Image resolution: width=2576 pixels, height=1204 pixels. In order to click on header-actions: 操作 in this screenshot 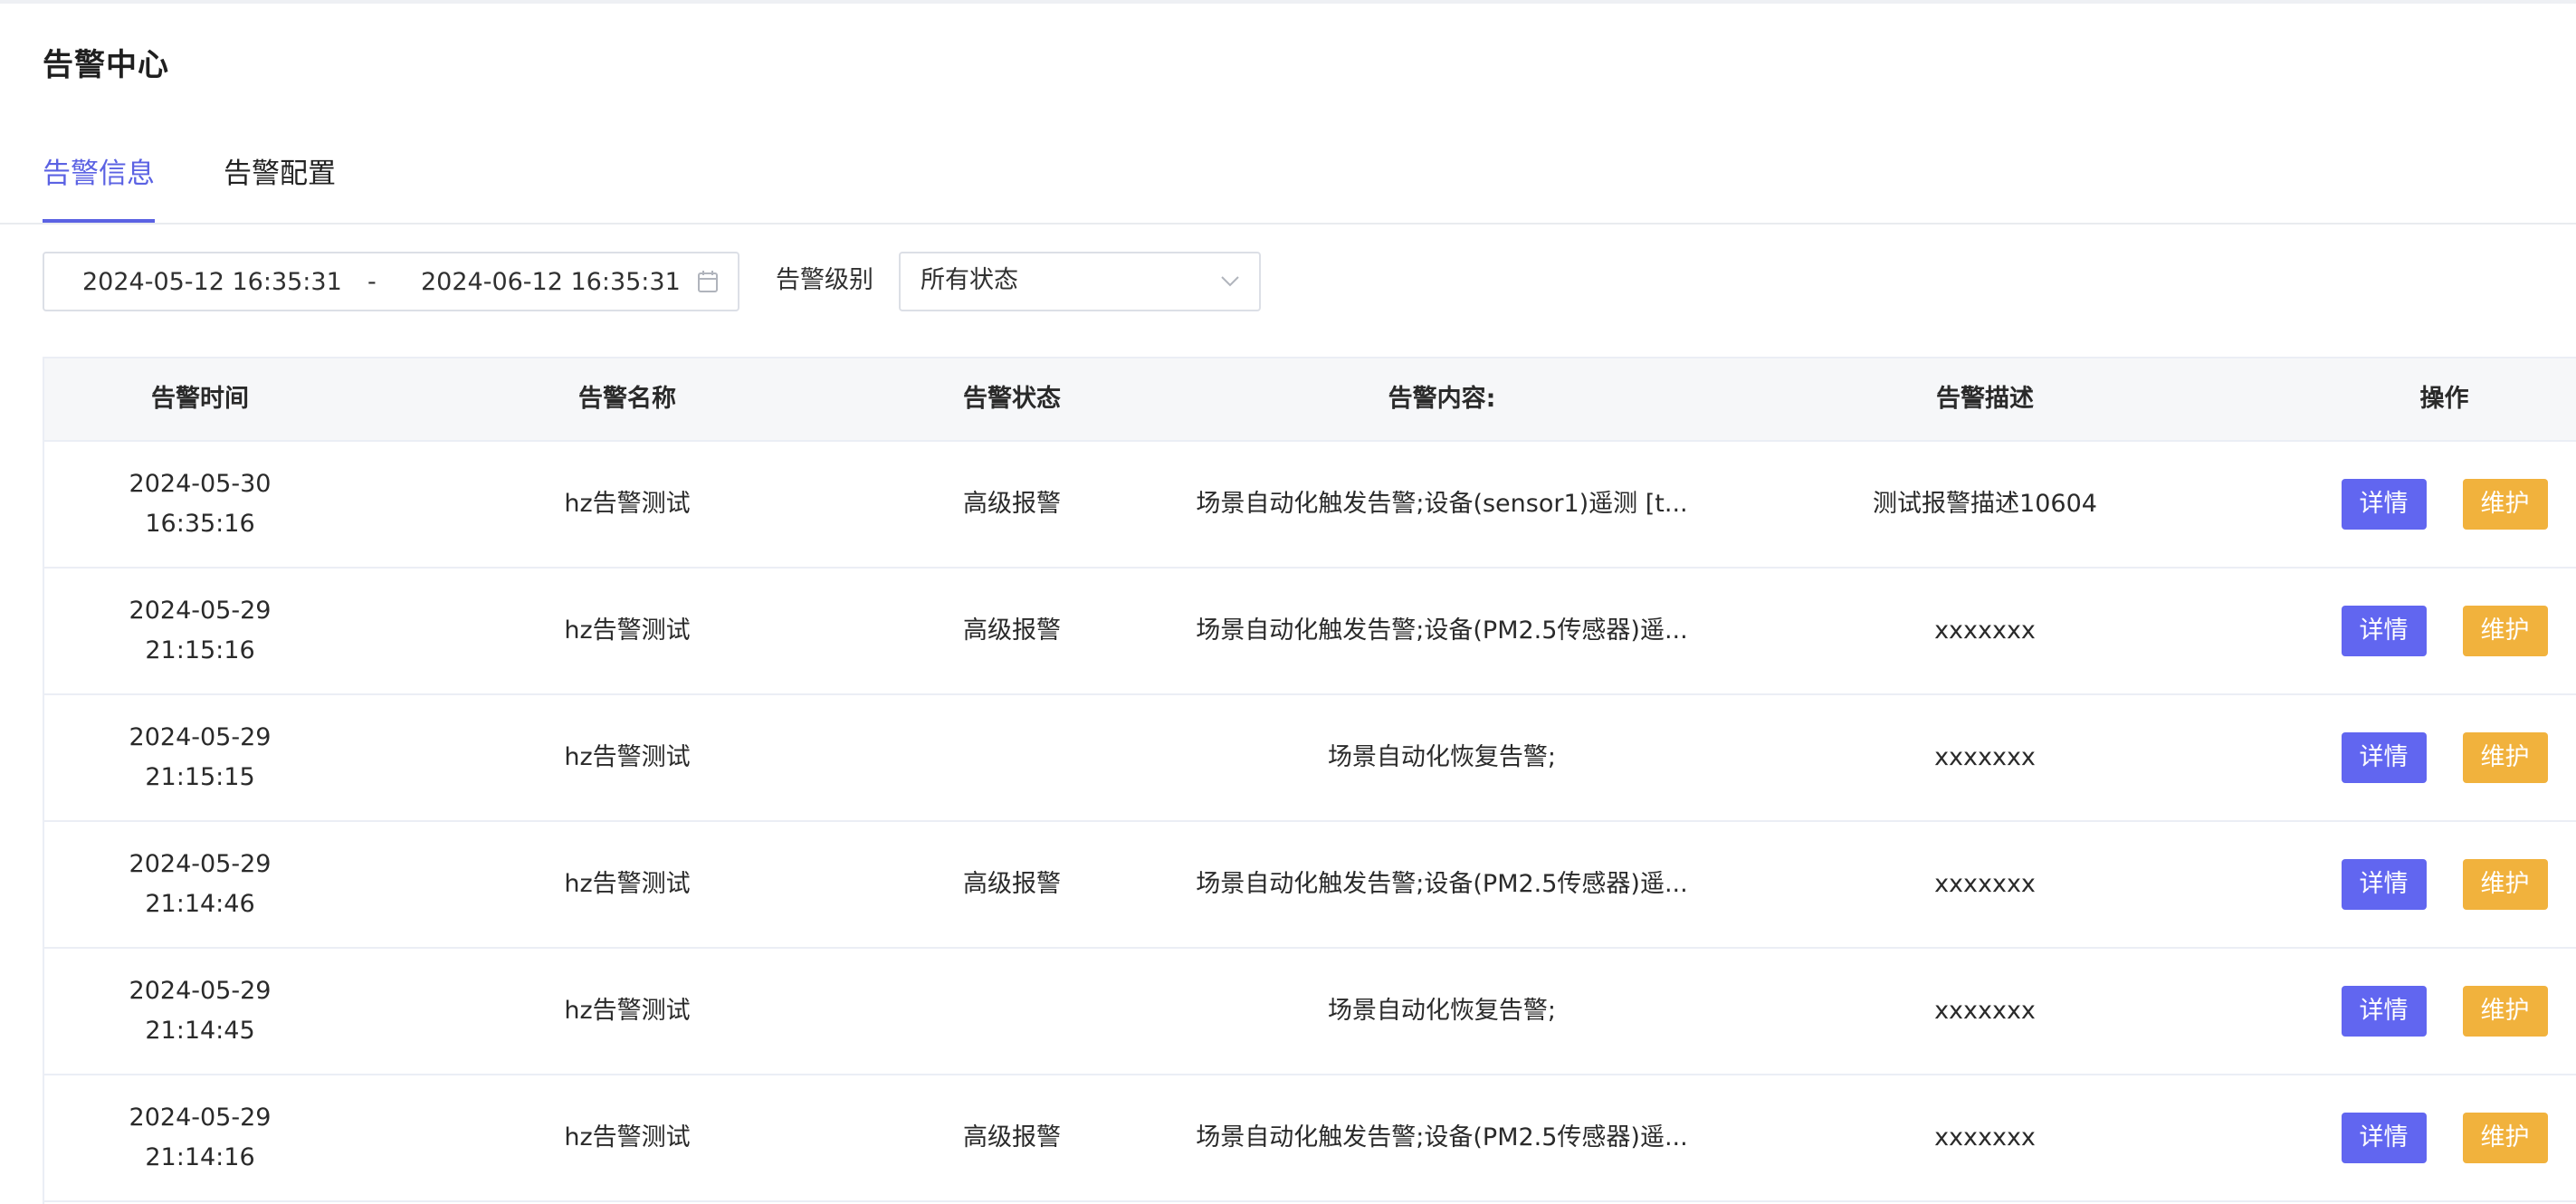, I will do `click(2444, 399)`.